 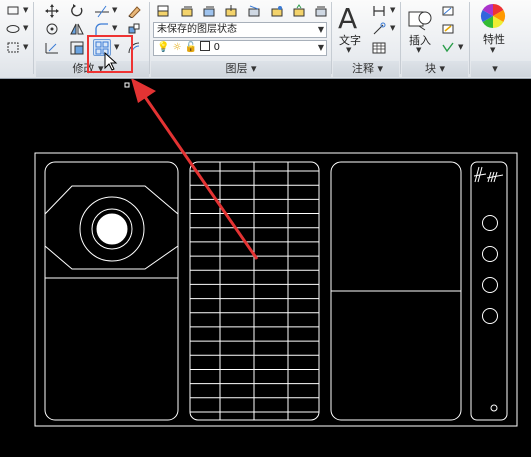 What do you see at coordinates (348, 18) in the screenshot?
I see `text-letter-icon: A` at bounding box center [348, 18].